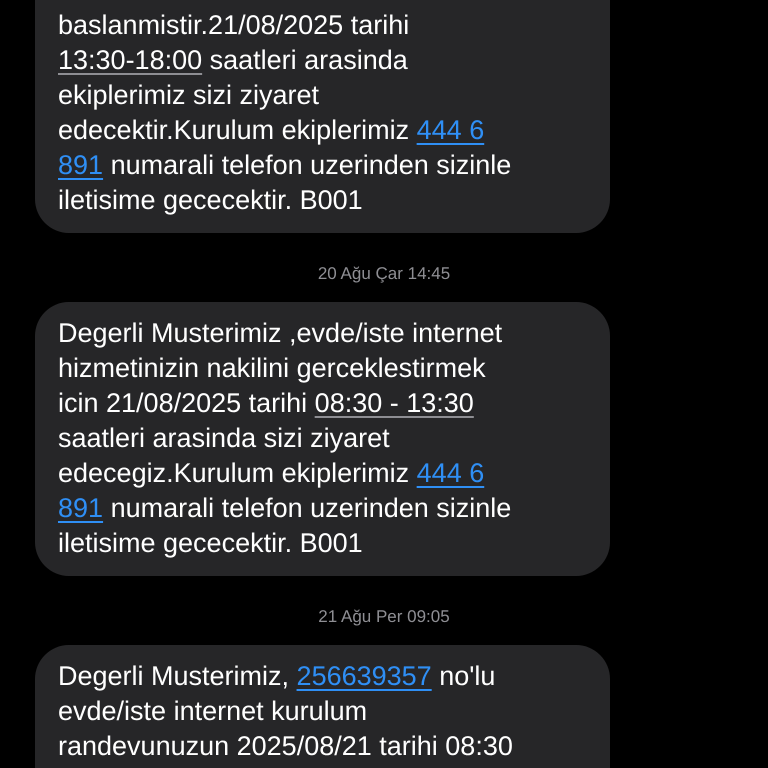  I want to click on time-link: 13:30-18:00, so click(130, 60).